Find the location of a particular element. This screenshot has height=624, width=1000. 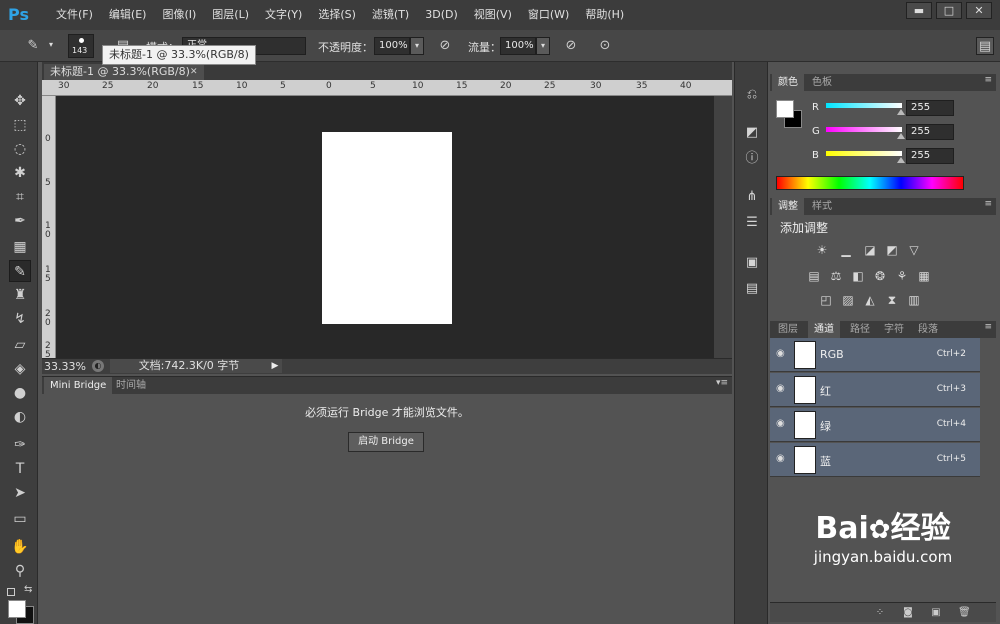

posterize-icon: ▨ is located at coordinates (848, 300).